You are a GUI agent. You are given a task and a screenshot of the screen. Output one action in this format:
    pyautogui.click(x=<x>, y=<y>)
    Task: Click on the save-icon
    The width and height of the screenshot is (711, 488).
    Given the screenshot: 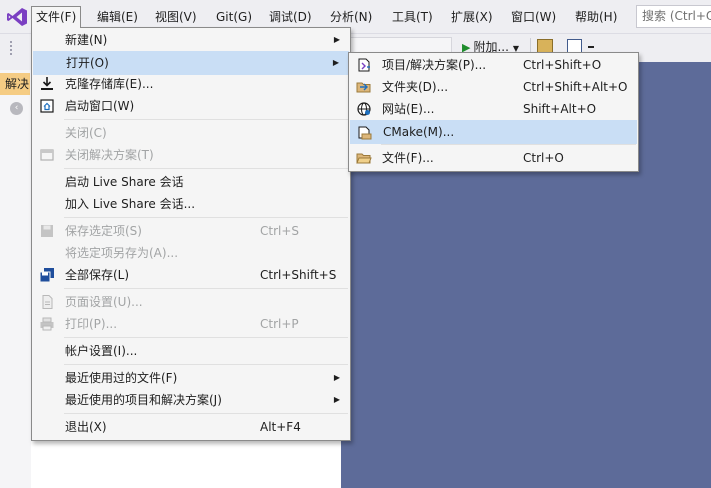 What is the action you would take?
    pyautogui.click(x=47, y=231)
    